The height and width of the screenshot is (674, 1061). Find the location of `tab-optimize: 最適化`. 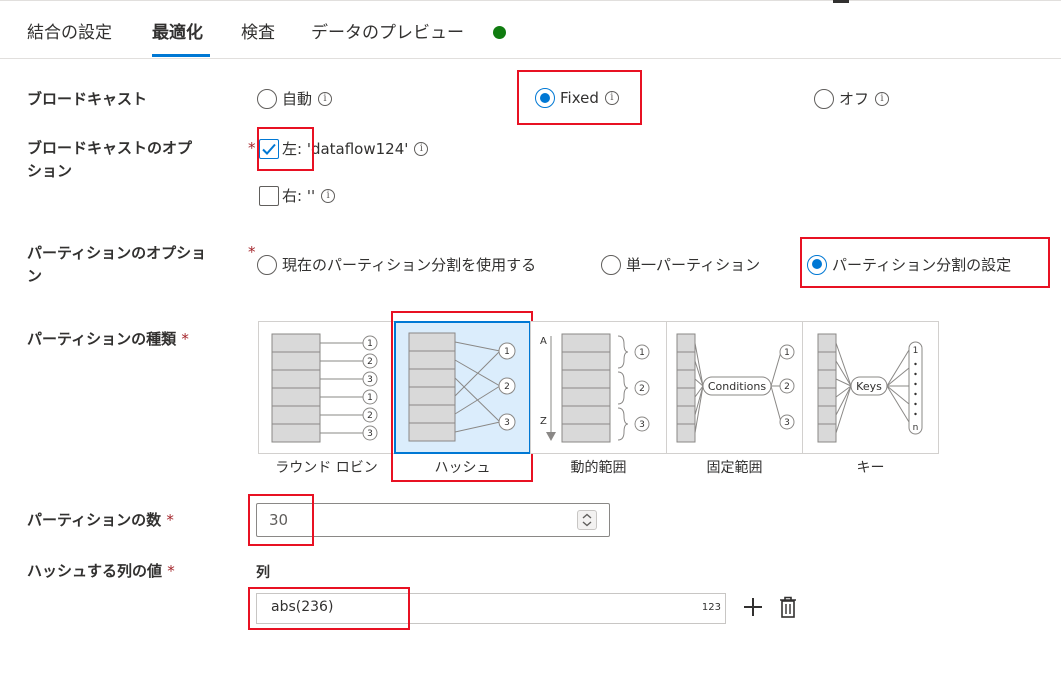

tab-optimize: 最適化 is located at coordinates (177, 30).